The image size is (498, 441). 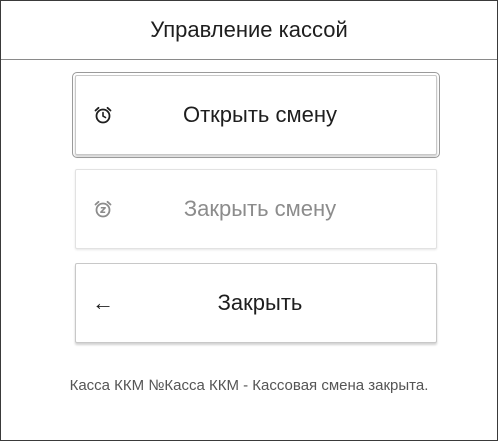 I want to click on arrow-left-icon: ←, so click(x=103, y=303).